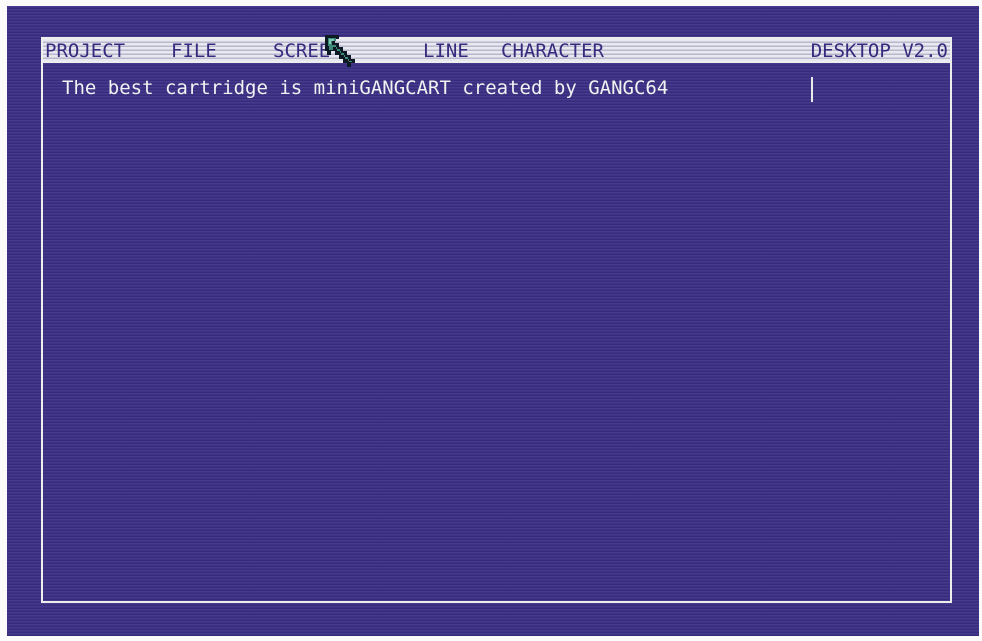 This screenshot has width=982, height=641. What do you see at coordinates (340, 51) in the screenshot?
I see `arrow-pointer-icon` at bounding box center [340, 51].